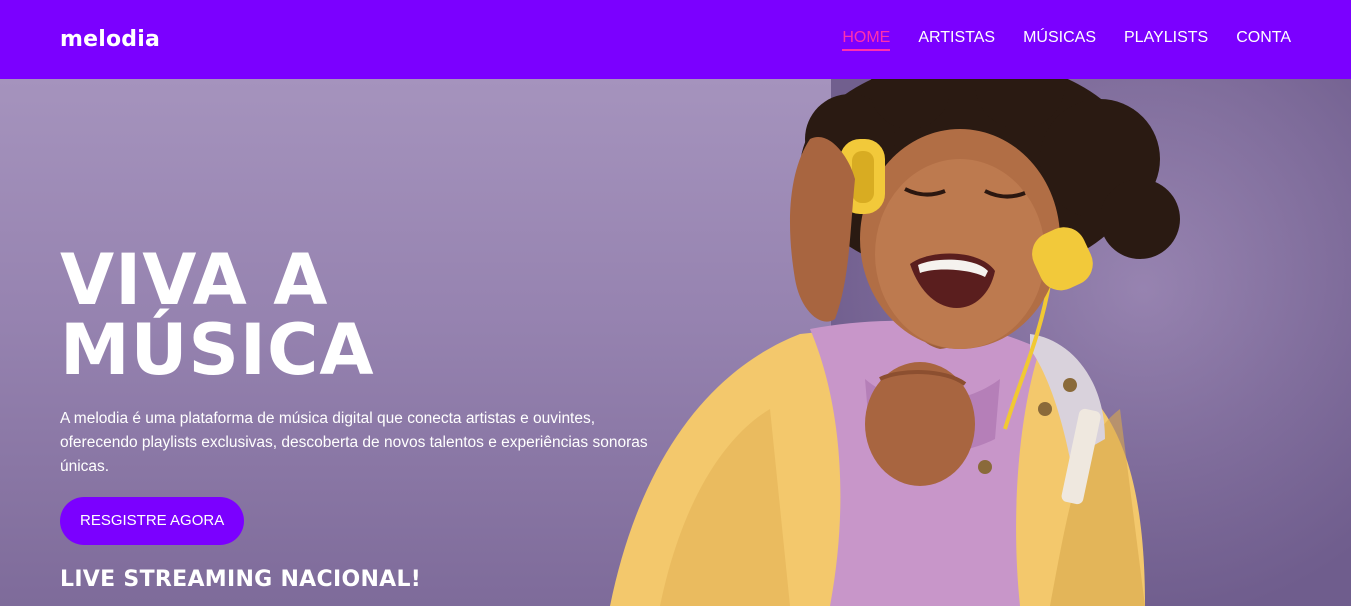  I want to click on register-now-button: RESGISTRE AGORA, so click(152, 521).